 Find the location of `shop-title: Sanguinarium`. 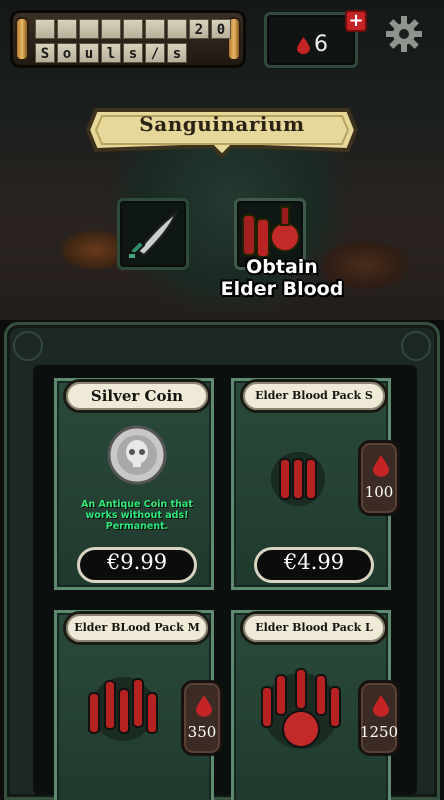

shop-title: Sanguinarium is located at coordinates (222, 124).